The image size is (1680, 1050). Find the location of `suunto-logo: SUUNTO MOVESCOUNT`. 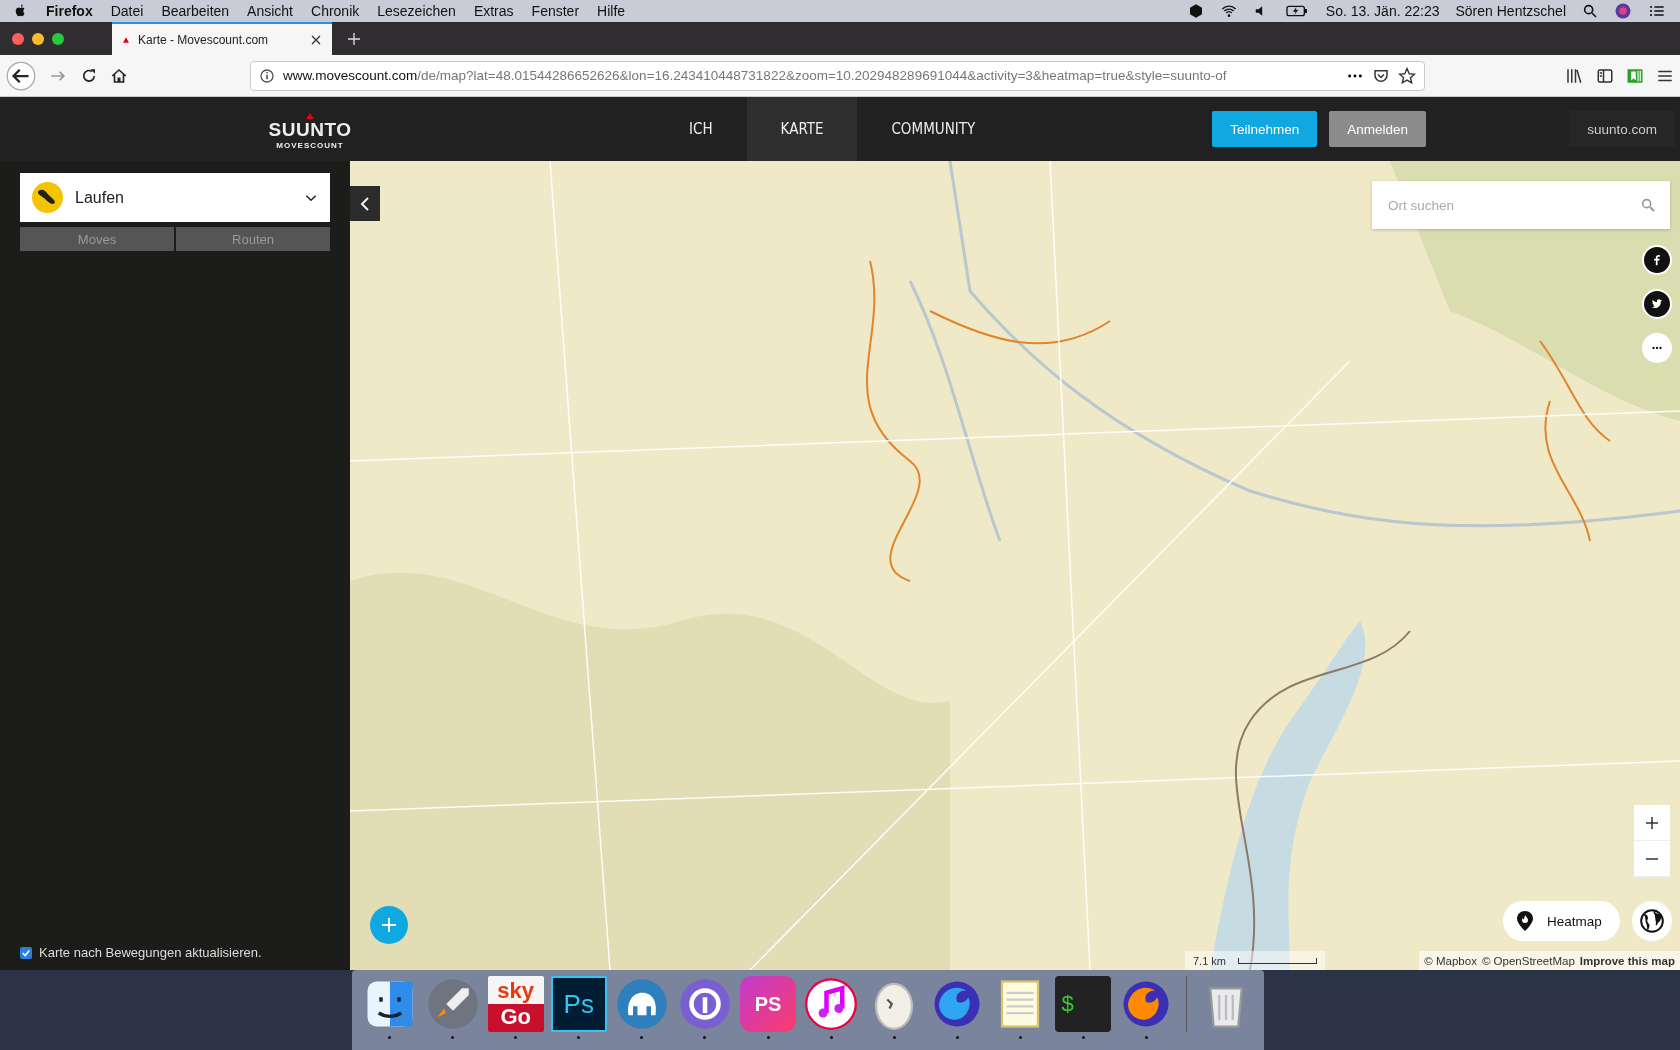

suunto-logo: SUUNTO MOVESCOUNT is located at coordinates (310, 129).